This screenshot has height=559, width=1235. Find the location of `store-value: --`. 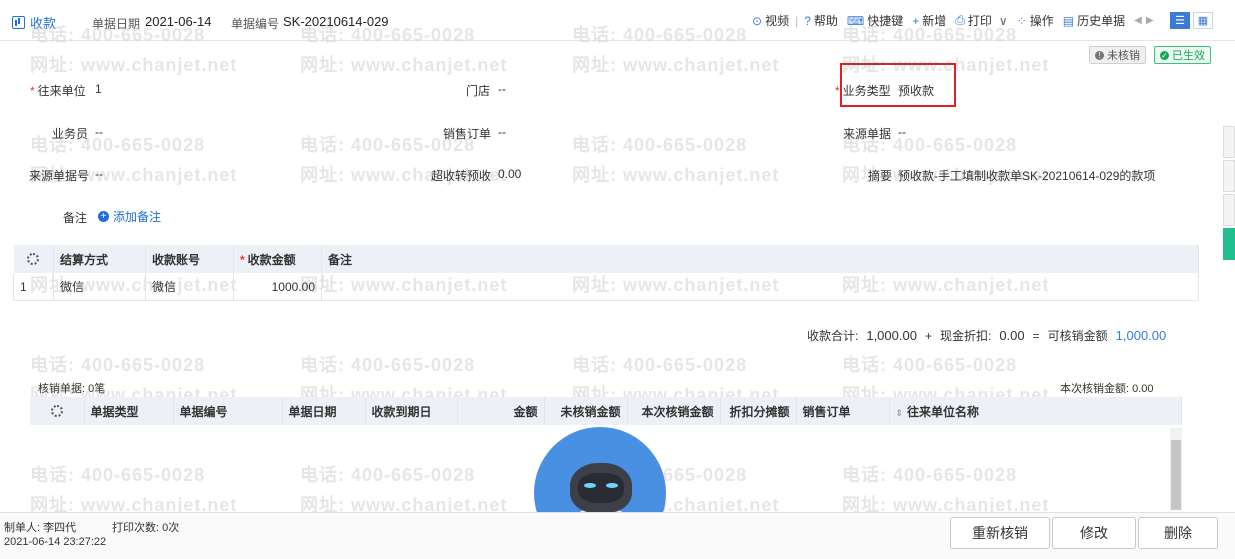

store-value: -- is located at coordinates (502, 89).